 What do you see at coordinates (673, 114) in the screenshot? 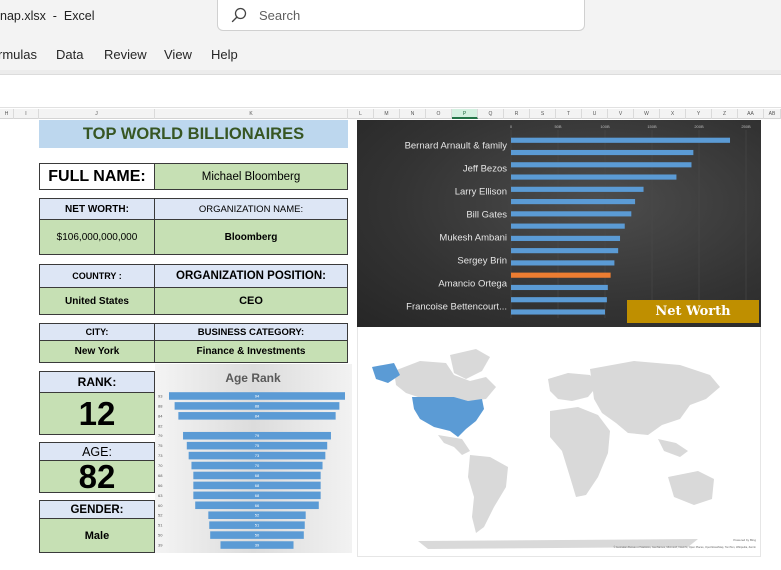
I see `column-header: X` at bounding box center [673, 114].